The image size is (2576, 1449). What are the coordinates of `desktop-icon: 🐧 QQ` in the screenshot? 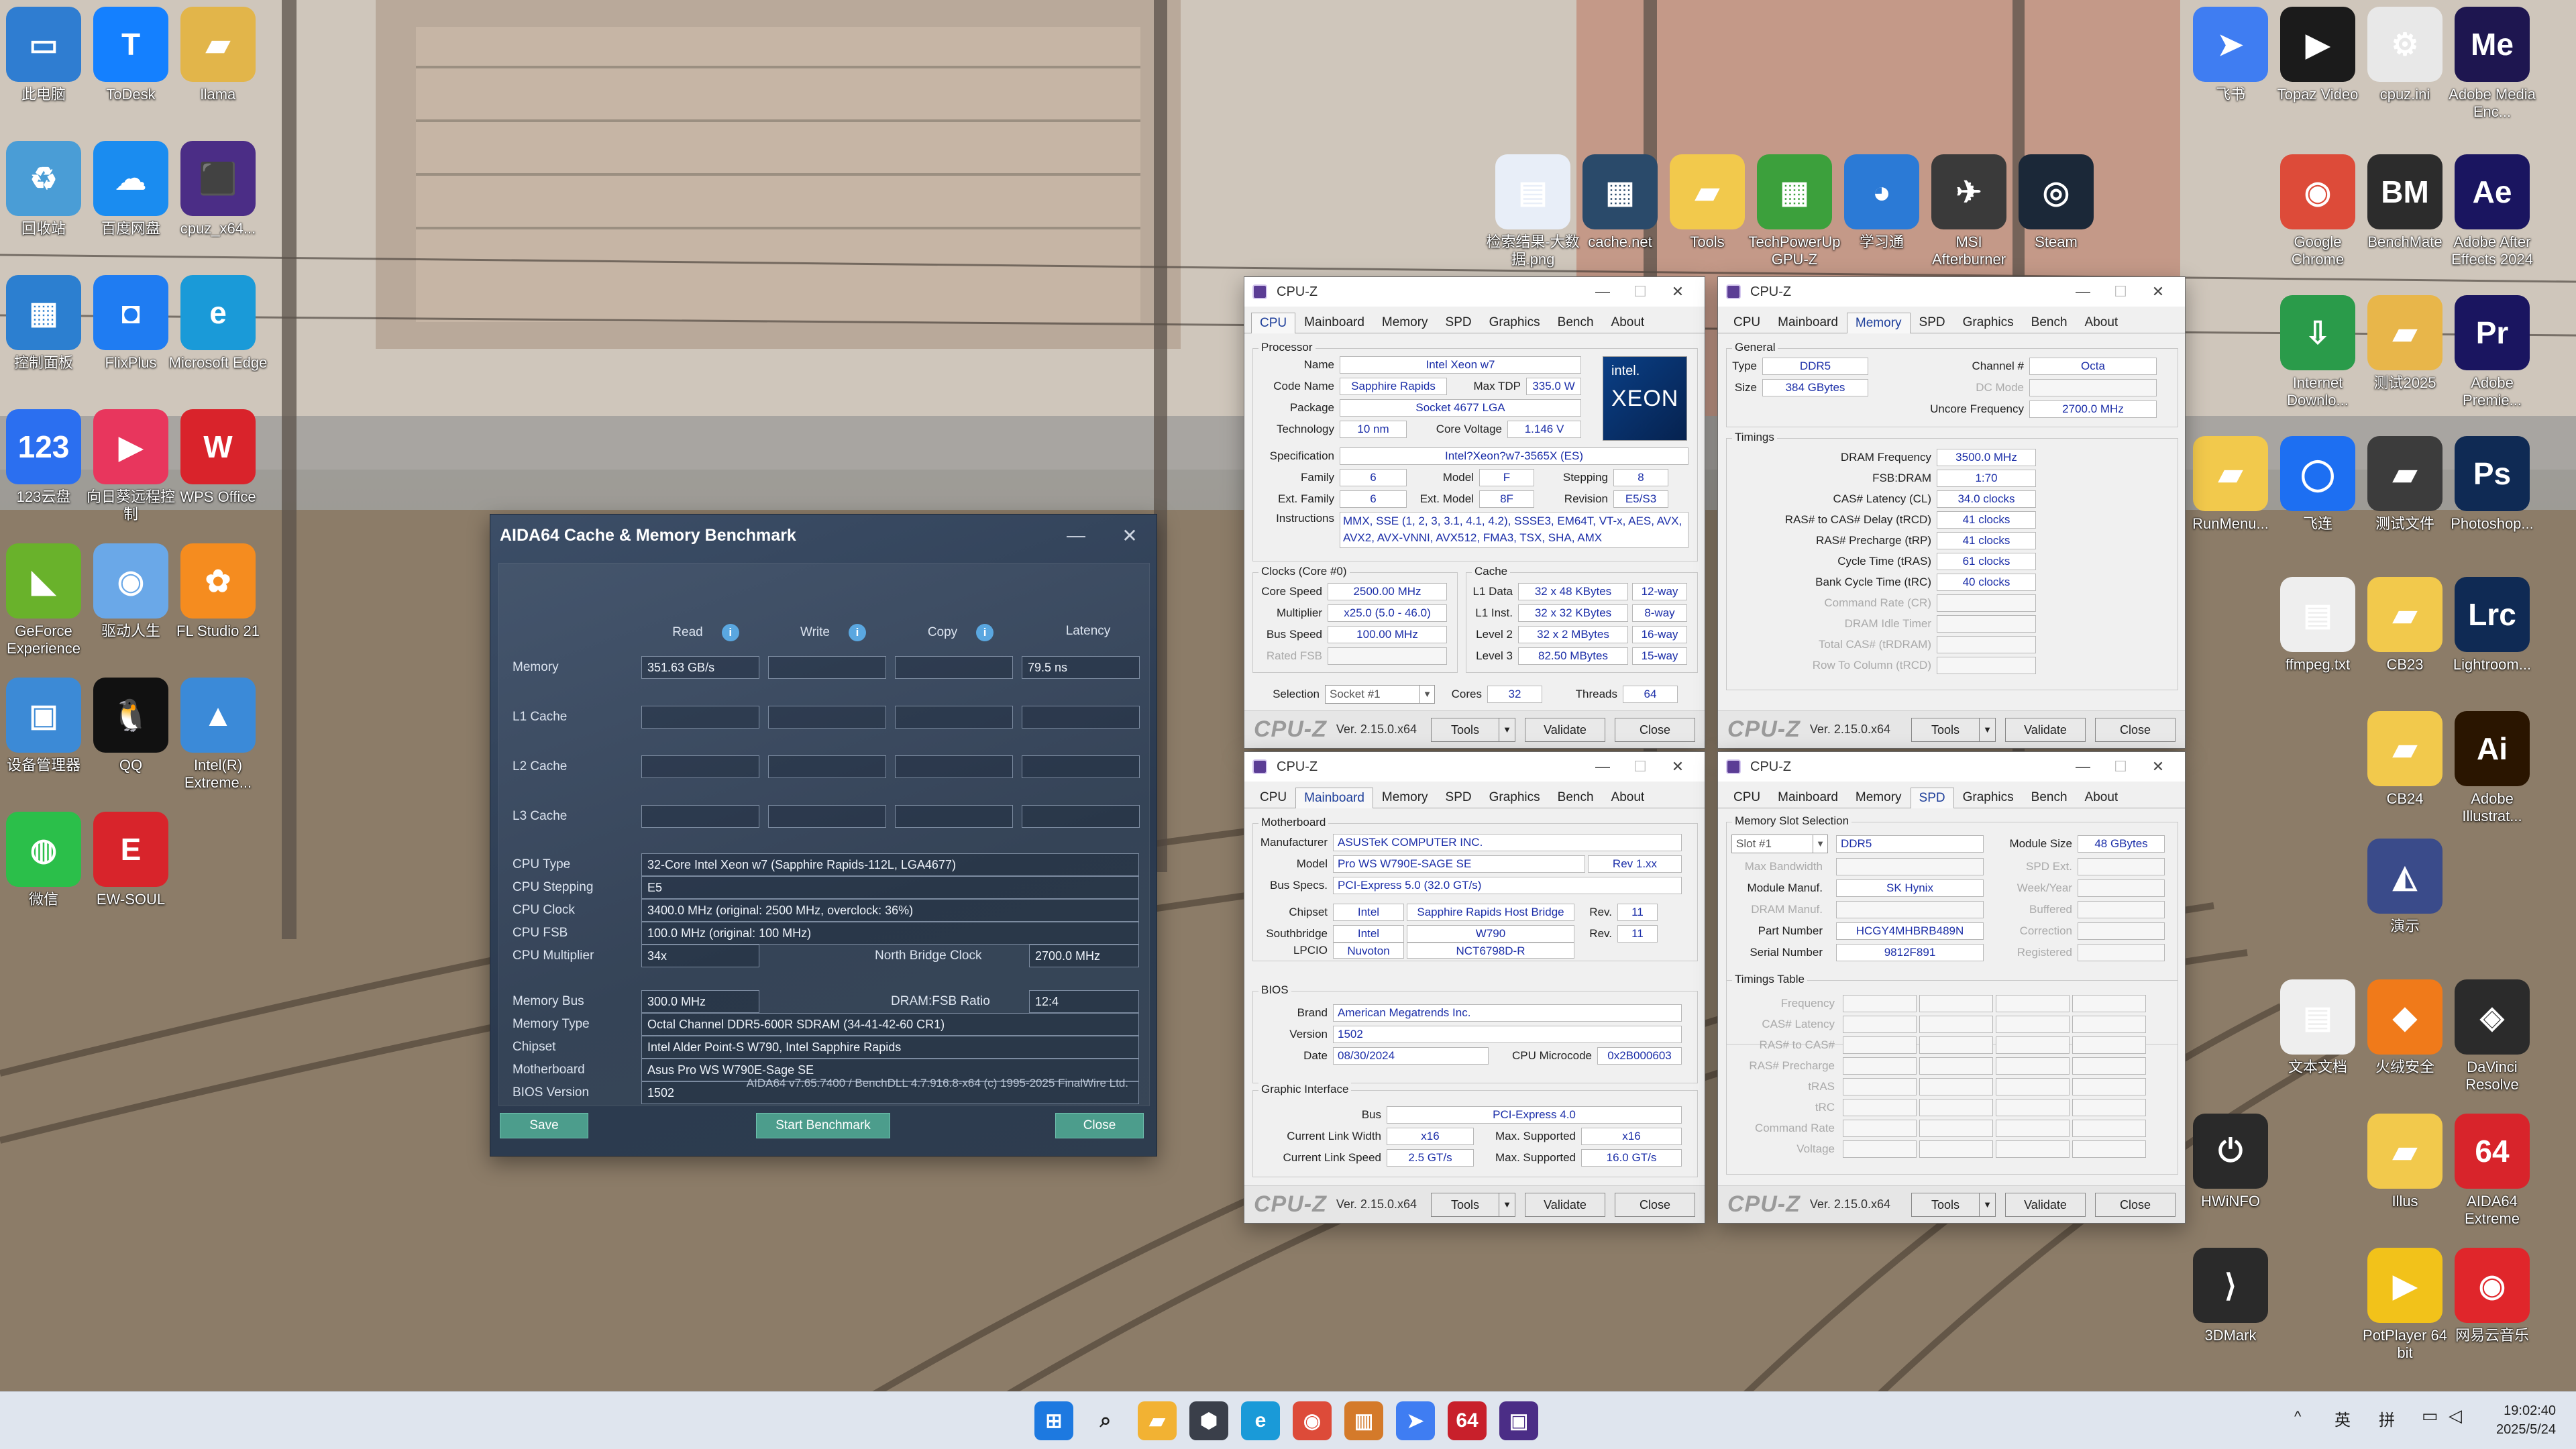 It's located at (130, 726).